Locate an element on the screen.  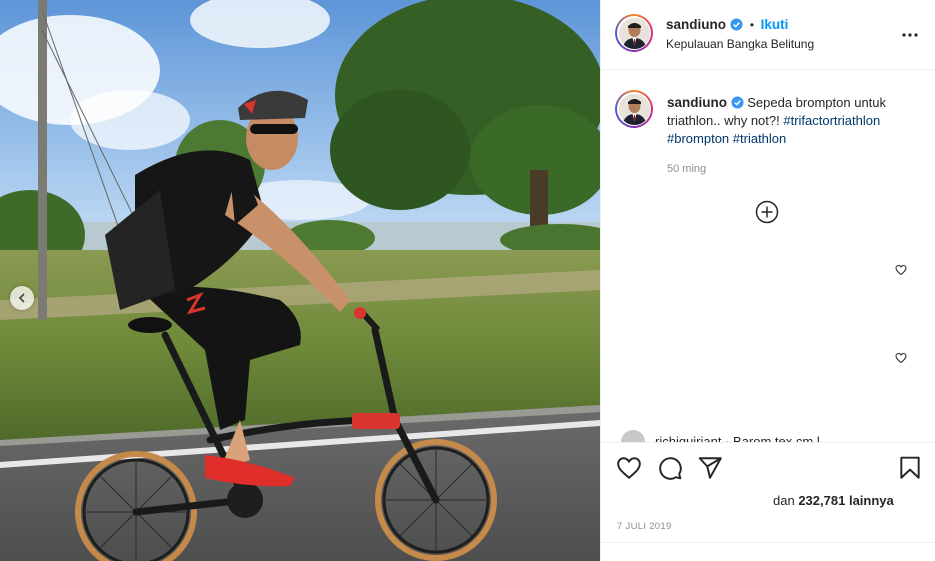
plus-circle-icon is located at coordinates (767, 212).